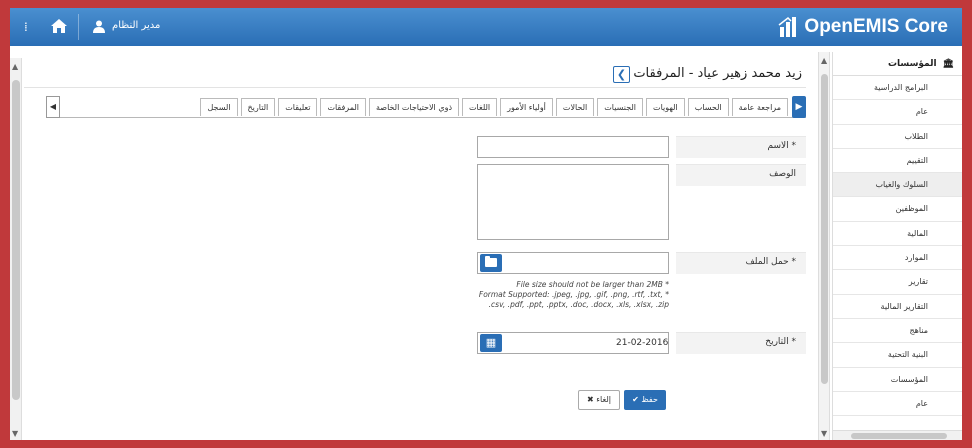 This screenshot has width=972, height=448. I want to click on check-icon: ✔, so click(635, 399).